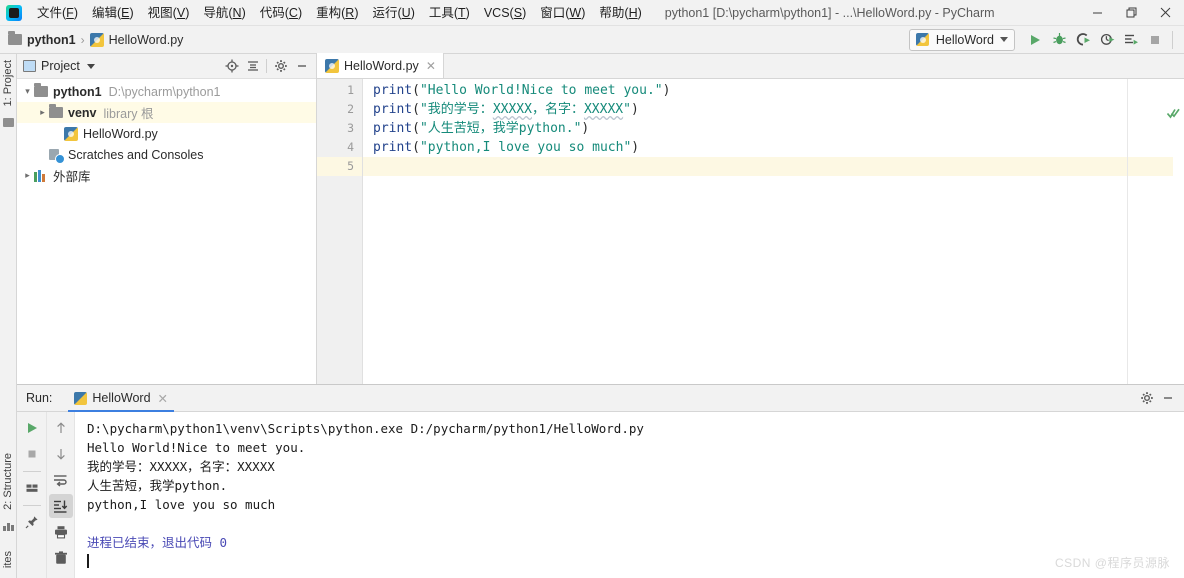 Image resolution: width=1184 pixels, height=578 pixels. What do you see at coordinates (166, 175) in the screenshot?
I see `tree-row-4: 外部库` at bounding box center [166, 175].